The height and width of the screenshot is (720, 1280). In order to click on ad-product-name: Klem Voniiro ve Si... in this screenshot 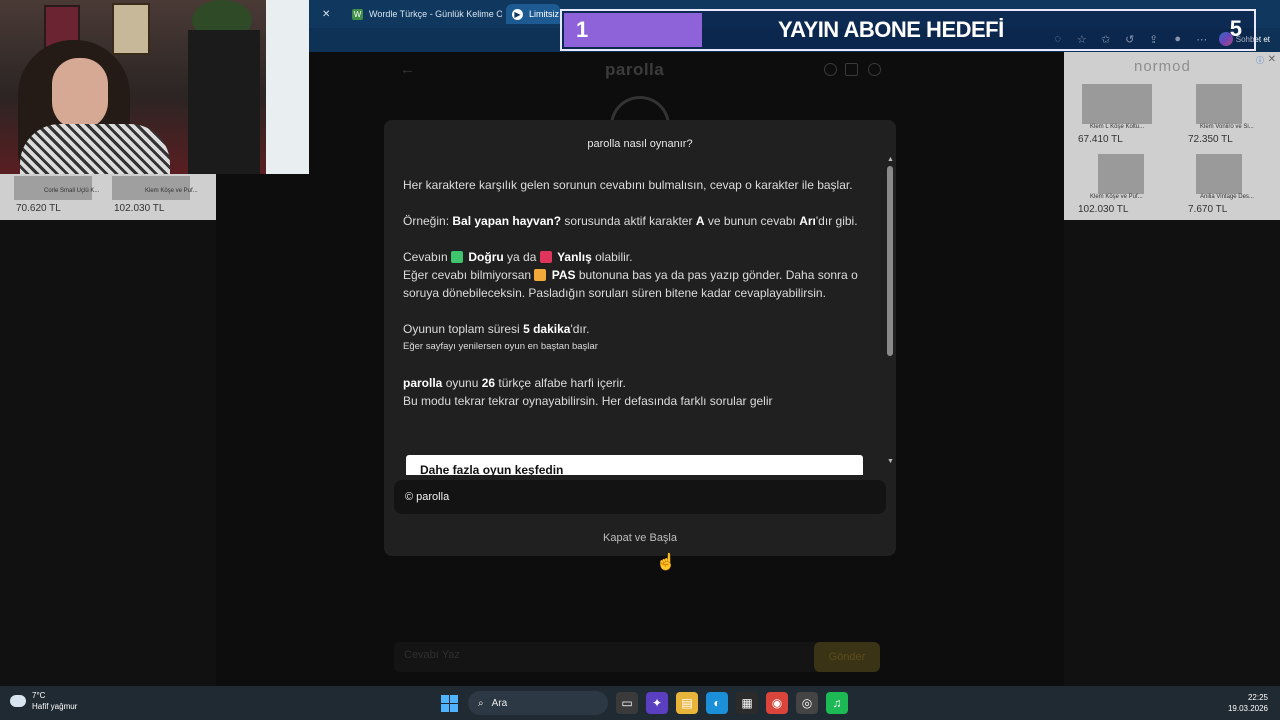, I will do `click(1227, 127)`.